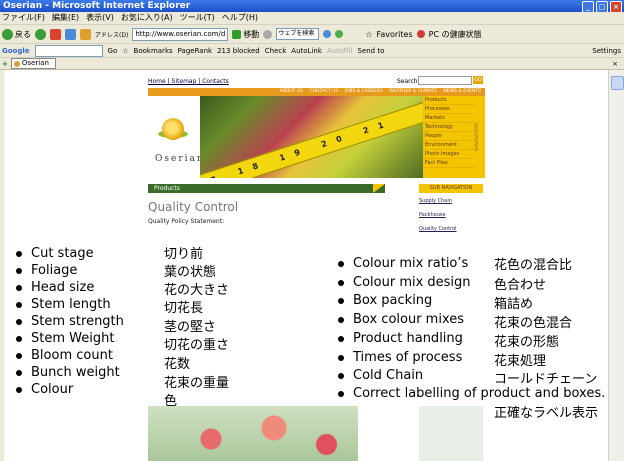  I want to click on nav-jobs-careers: JOBS & CAREERS, so click(364, 91).